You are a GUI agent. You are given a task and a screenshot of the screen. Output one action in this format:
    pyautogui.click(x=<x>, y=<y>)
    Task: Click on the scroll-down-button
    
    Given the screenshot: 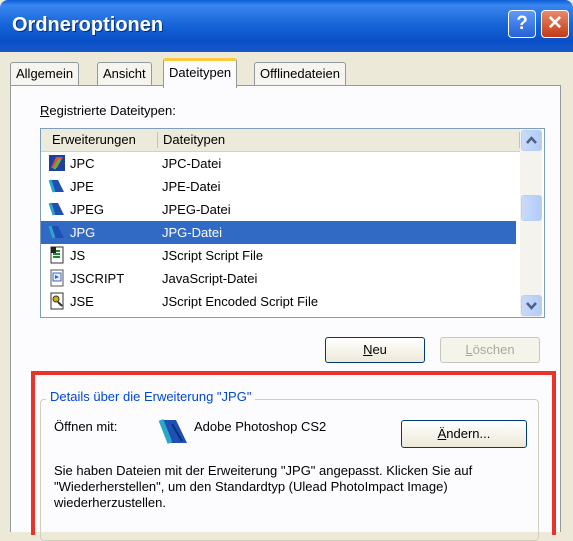 What is the action you would take?
    pyautogui.click(x=531, y=305)
    